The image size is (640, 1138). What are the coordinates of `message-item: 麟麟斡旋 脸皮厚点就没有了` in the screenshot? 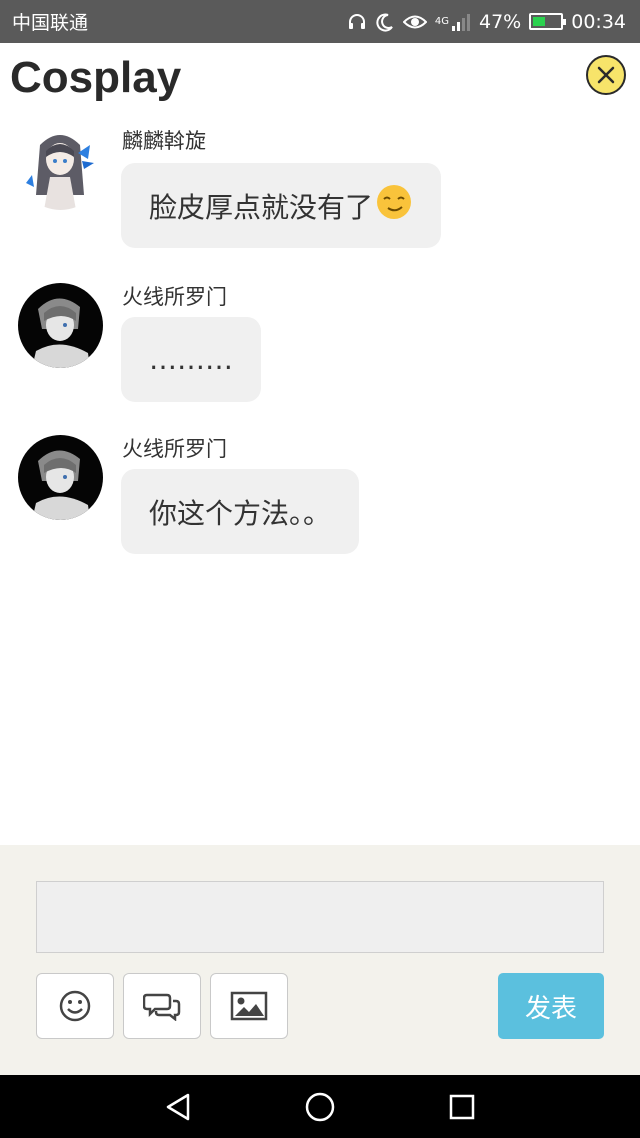 It's located at (320, 191).